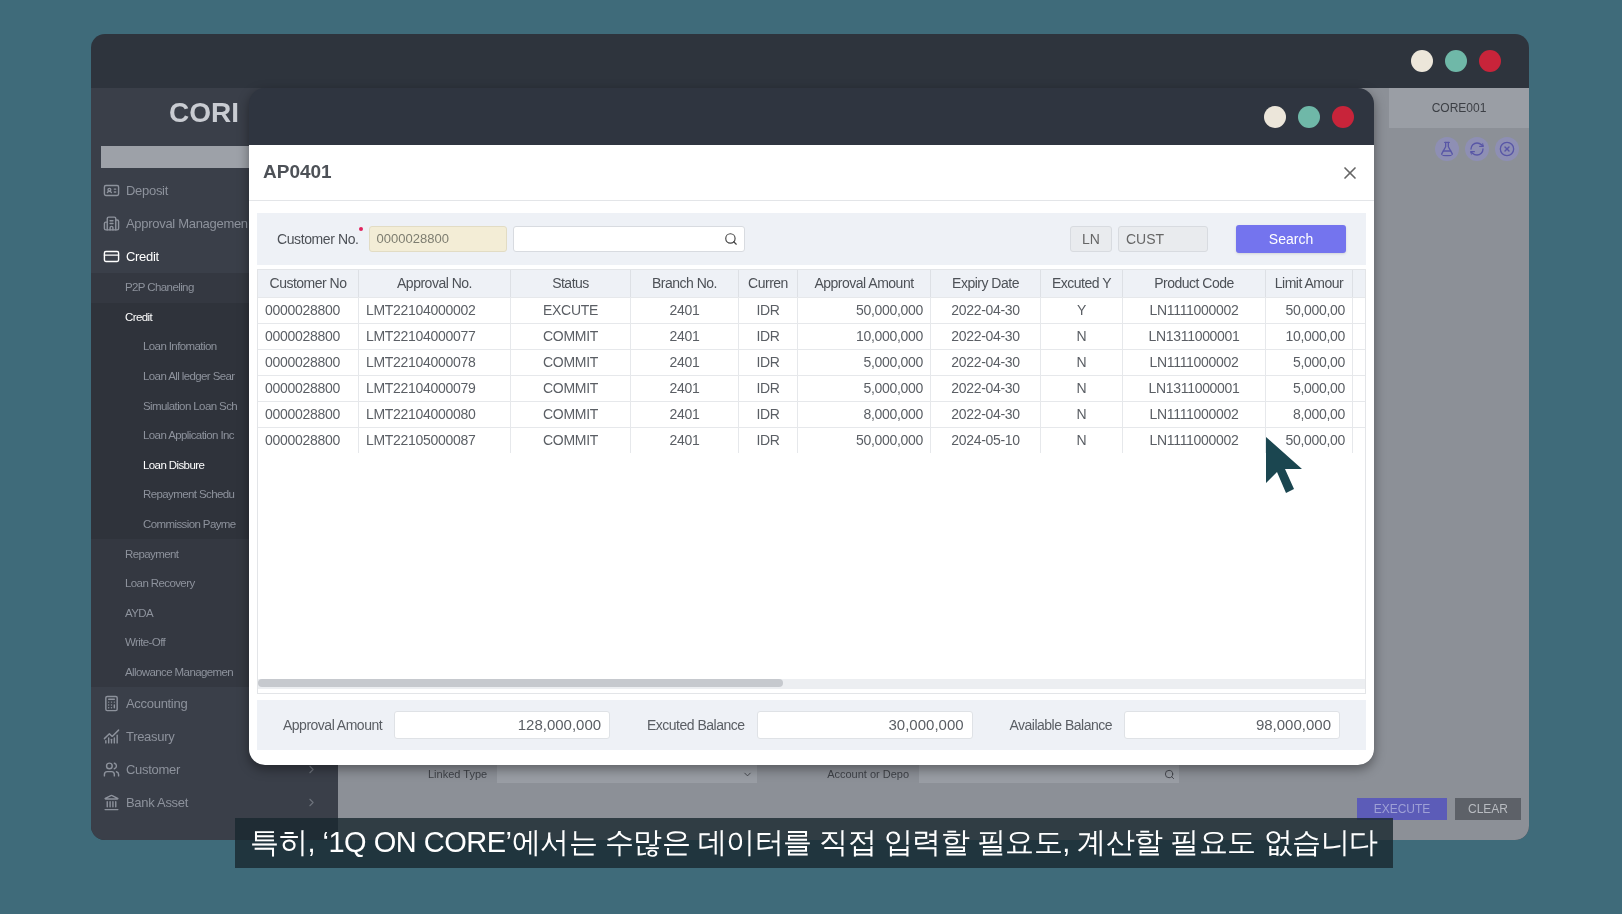 This screenshot has width=1622, height=914. Describe the element at coordinates (864, 283) in the screenshot. I see `column-header: Approval Amount` at that location.